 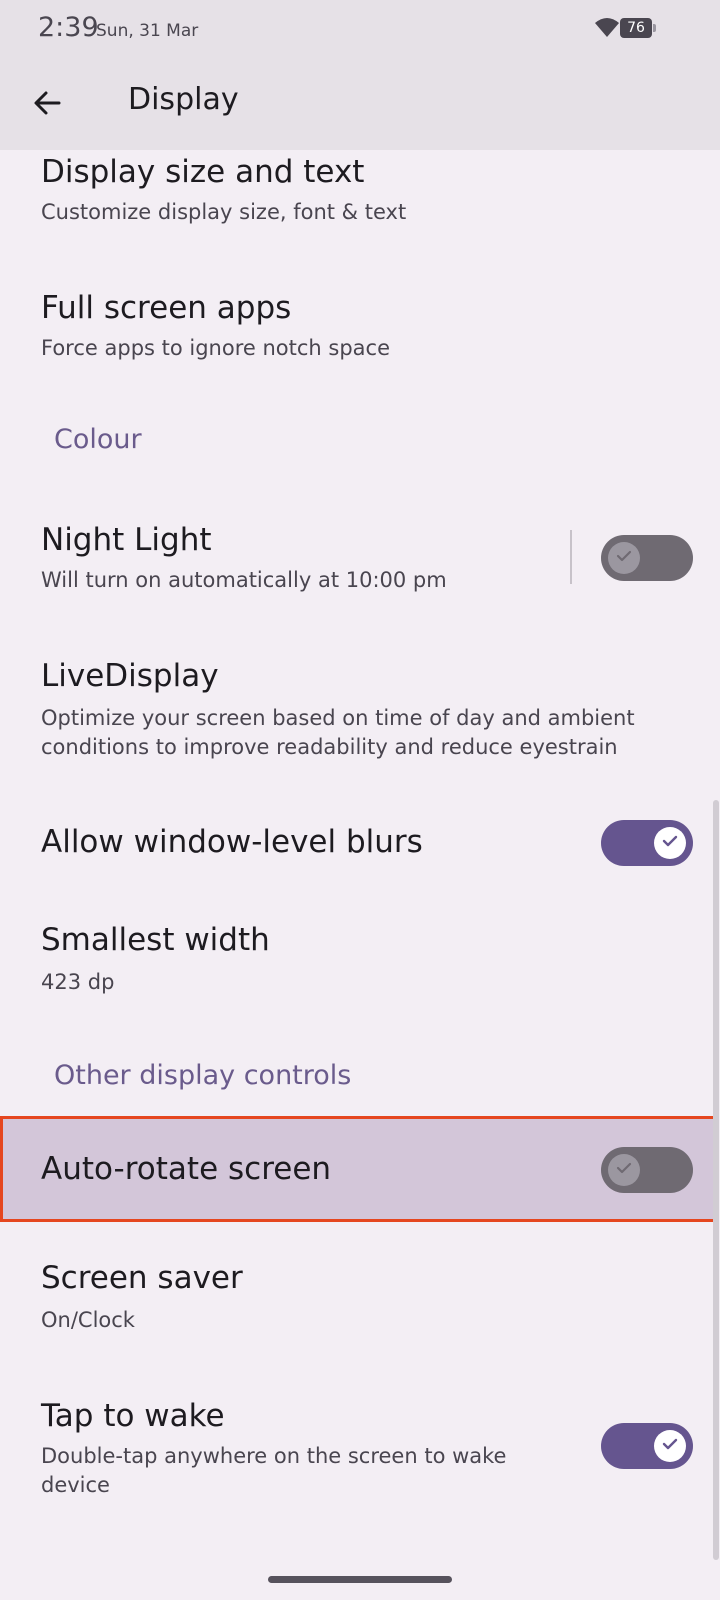 What do you see at coordinates (147, 31) in the screenshot?
I see `status-date: Sun, 31 Mar` at bounding box center [147, 31].